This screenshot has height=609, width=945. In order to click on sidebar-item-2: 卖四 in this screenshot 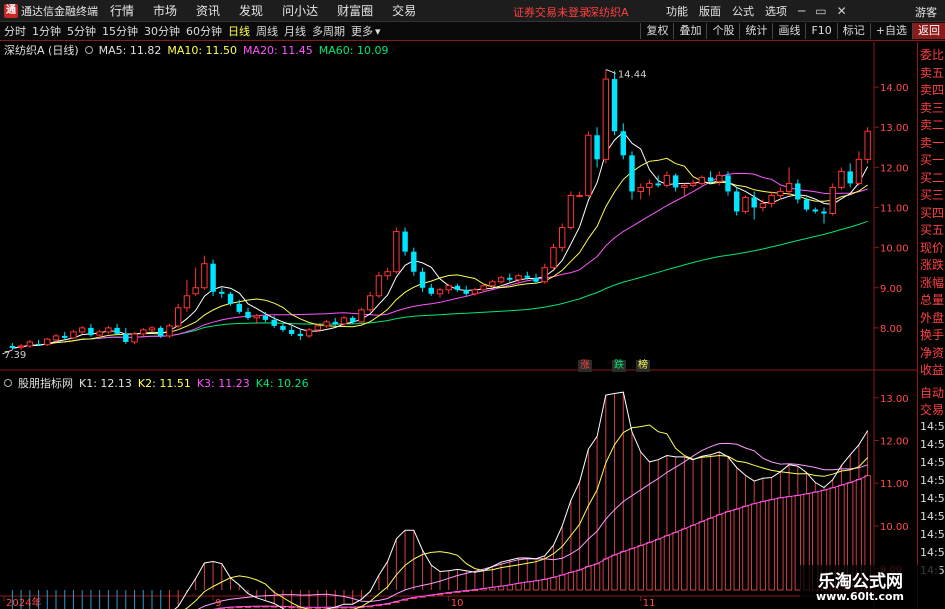, I will do `click(932, 89)`.